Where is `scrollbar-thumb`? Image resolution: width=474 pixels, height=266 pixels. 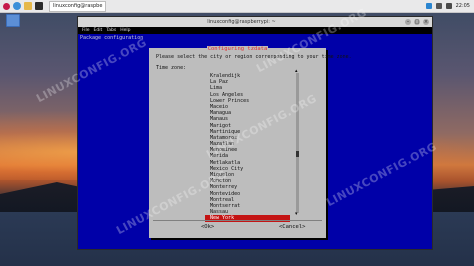
scrollbar-thumb is located at coordinates (297, 154).